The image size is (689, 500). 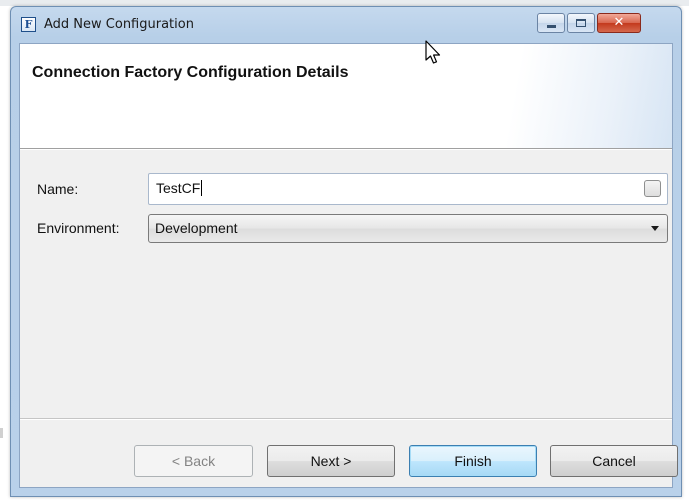 What do you see at coordinates (433, 52) in the screenshot?
I see `mouse-pointer-icon` at bounding box center [433, 52].